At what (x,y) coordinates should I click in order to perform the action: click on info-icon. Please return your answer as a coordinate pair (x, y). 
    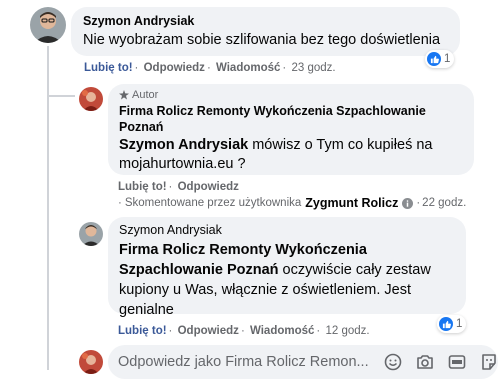
    Looking at the image, I should click on (408, 203).